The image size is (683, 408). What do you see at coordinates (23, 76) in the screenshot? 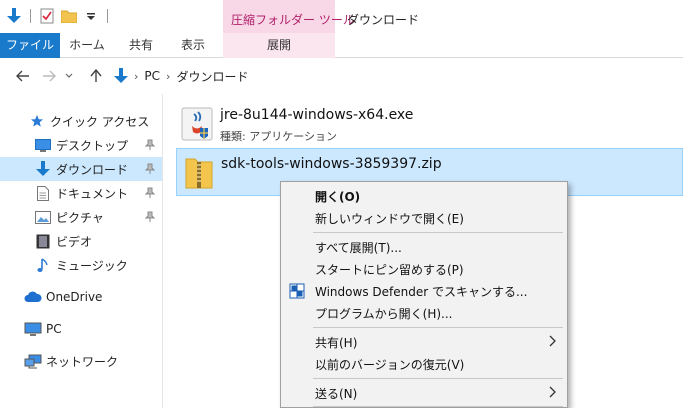
I see `back-icon` at bounding box center [23, 76].